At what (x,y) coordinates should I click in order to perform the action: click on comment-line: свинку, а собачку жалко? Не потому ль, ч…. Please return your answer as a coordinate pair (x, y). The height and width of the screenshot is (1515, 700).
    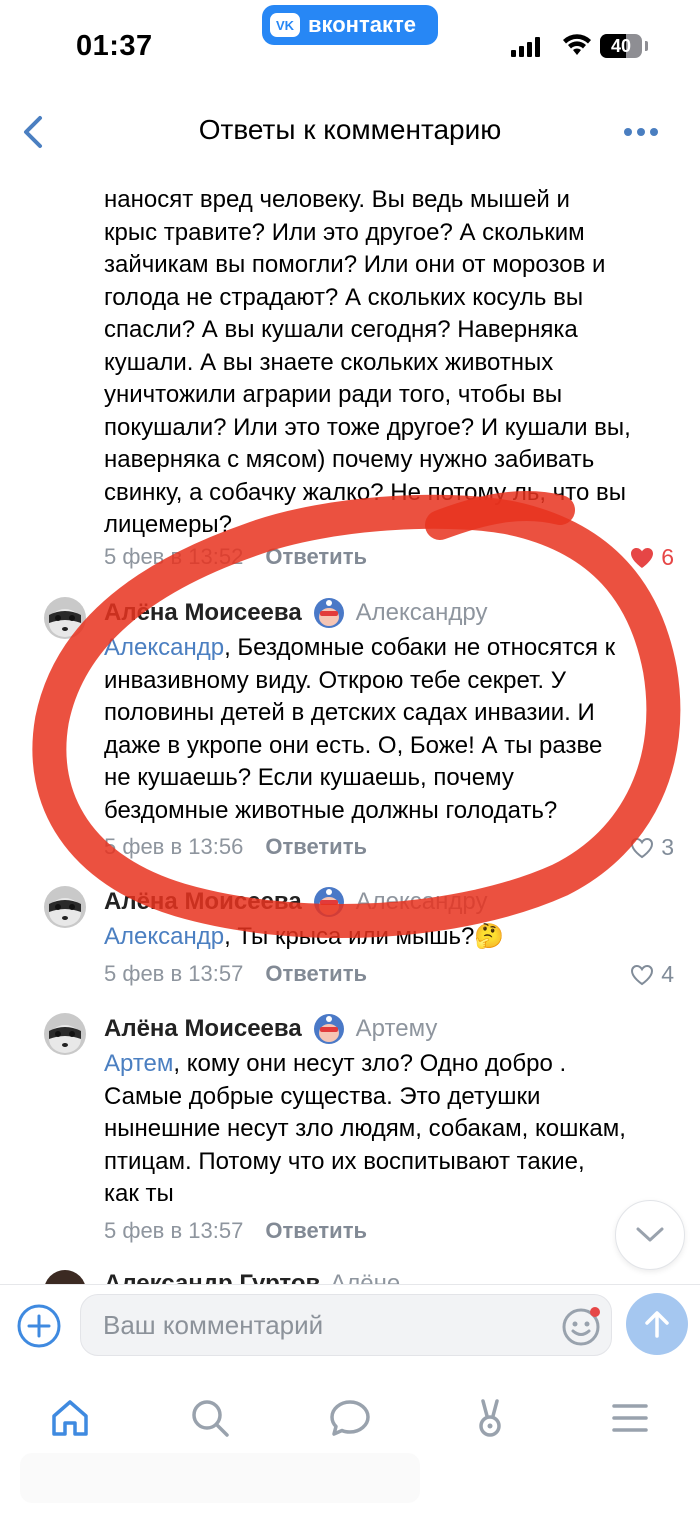
    Looking at the image, I should click on (365, 492).